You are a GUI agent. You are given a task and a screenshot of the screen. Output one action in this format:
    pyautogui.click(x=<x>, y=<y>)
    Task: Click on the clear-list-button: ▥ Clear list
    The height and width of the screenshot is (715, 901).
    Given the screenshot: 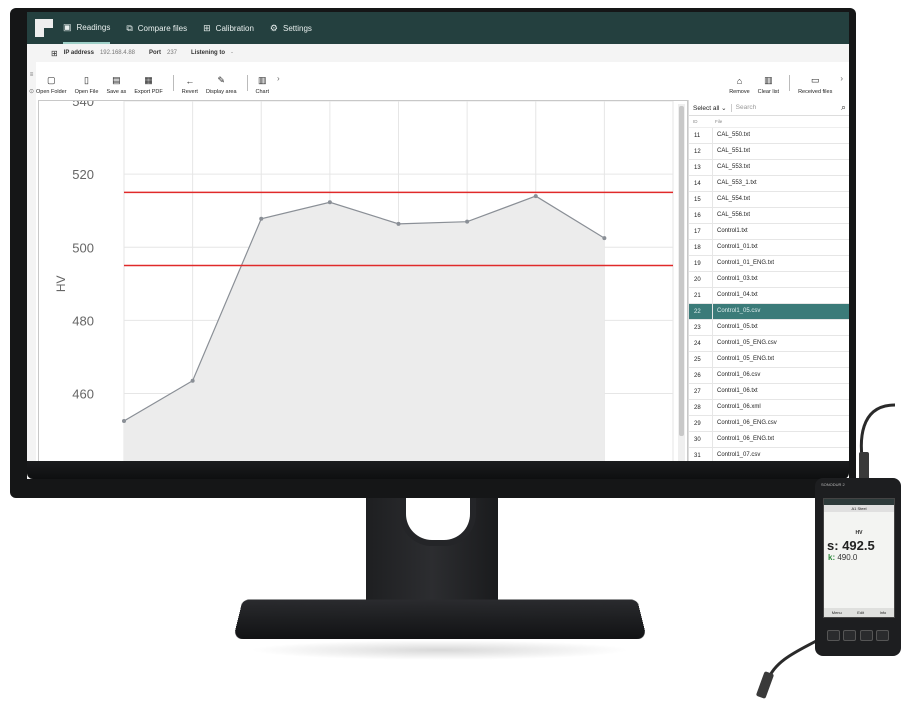 What is the action you would take?
    pyautogui.click(x=768, y=85)
    